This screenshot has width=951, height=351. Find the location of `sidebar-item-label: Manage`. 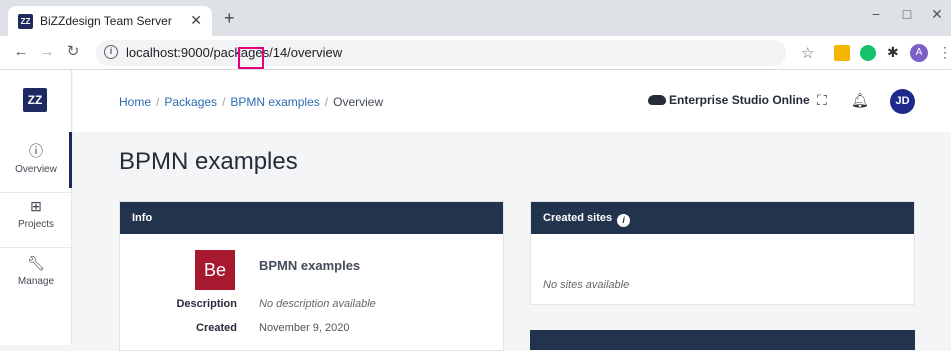

sidebar-item-label: Manage is located at coordinates (36, 281).